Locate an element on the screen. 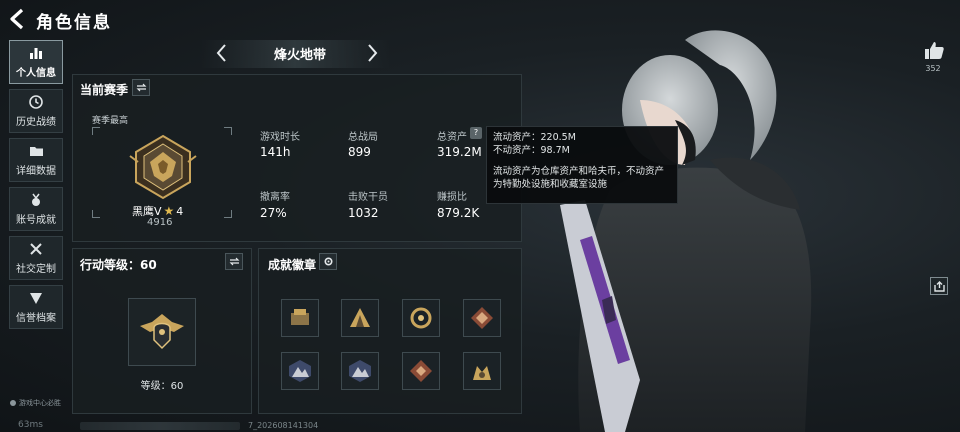  tooltip-fixed-assets: 不动资产：98.7M is located at coordinates (531, 150).